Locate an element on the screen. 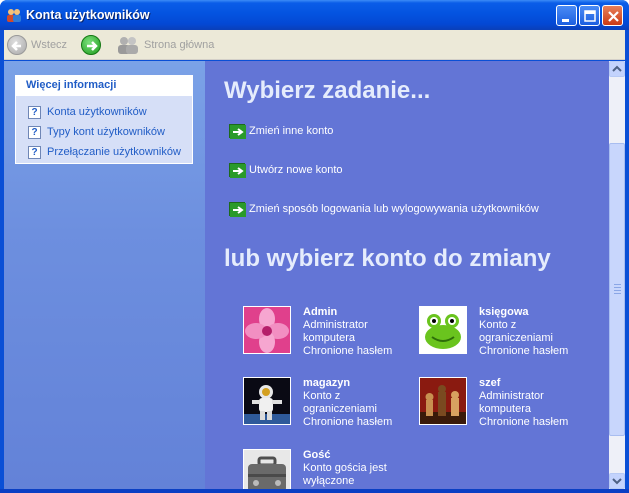 Image resolution: width=629 pixels, height=493 pixels. account-name: szef is located at coordinates (490, 383).